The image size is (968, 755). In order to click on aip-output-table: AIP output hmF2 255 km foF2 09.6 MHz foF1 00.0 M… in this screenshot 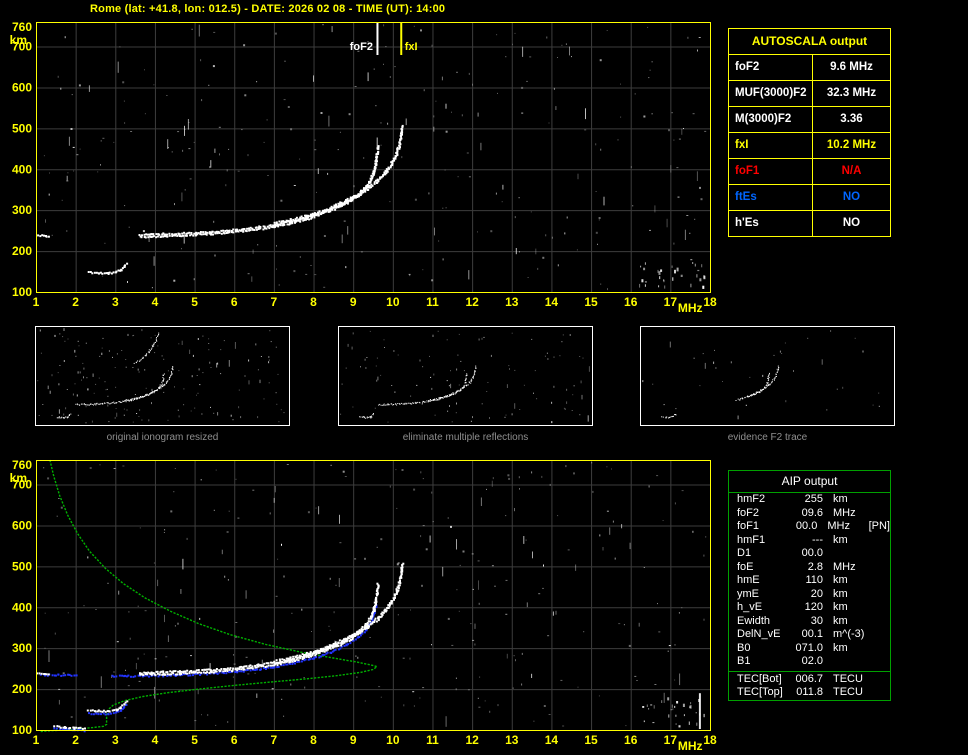, I will do `click(809, 585)`.